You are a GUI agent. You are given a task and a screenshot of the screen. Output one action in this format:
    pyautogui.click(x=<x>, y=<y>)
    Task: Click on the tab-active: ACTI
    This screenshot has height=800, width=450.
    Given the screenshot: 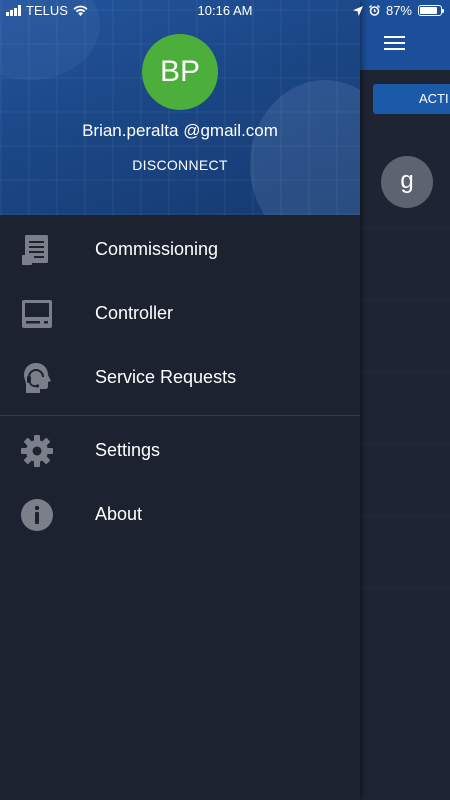 What is the action you would take?
    pyautogui.click(x=411, y=99)
    